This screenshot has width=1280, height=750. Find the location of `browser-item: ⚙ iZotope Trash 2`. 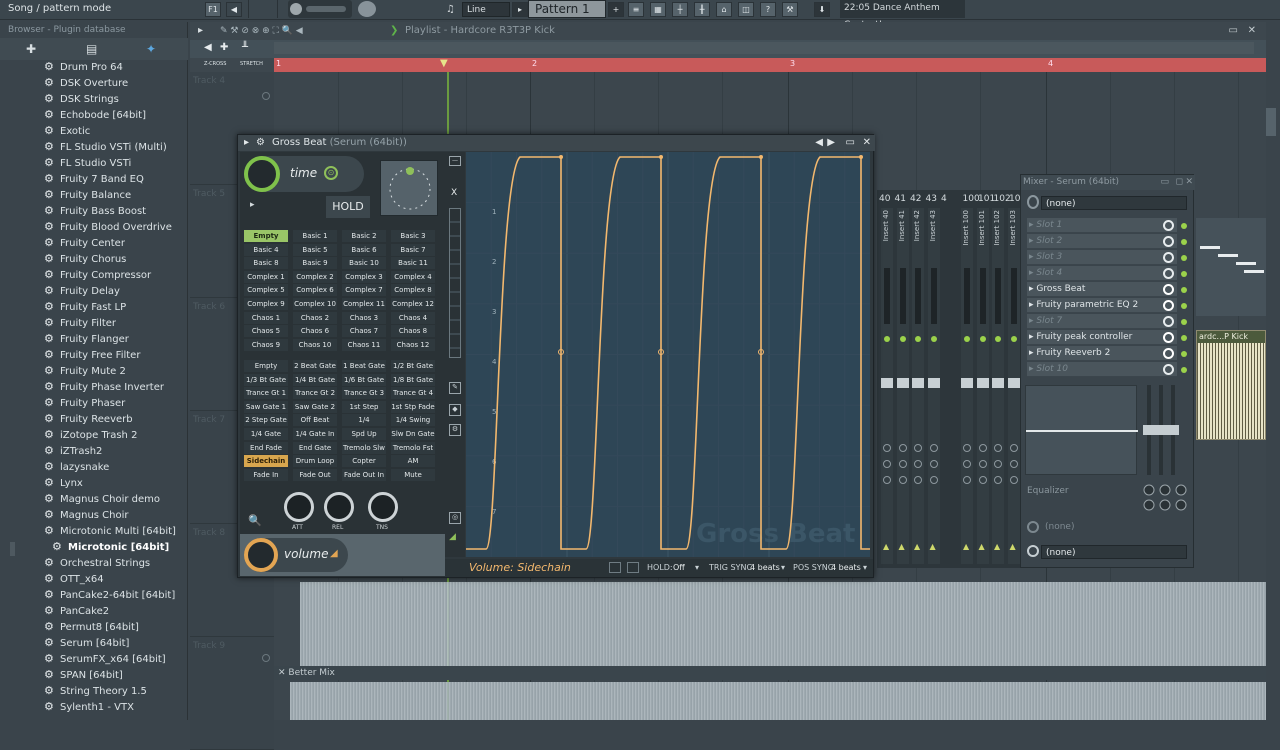

browser-item: ⚙ iZotope Trash 2 is located at coordinates (116, 435).